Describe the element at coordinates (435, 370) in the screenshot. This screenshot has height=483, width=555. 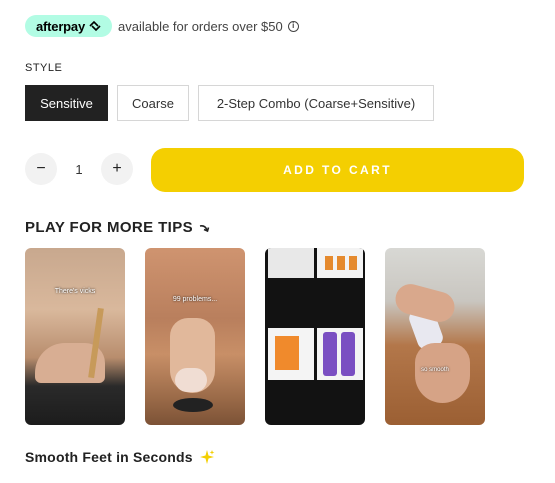
I see `video-caption: so smooth` at that location.